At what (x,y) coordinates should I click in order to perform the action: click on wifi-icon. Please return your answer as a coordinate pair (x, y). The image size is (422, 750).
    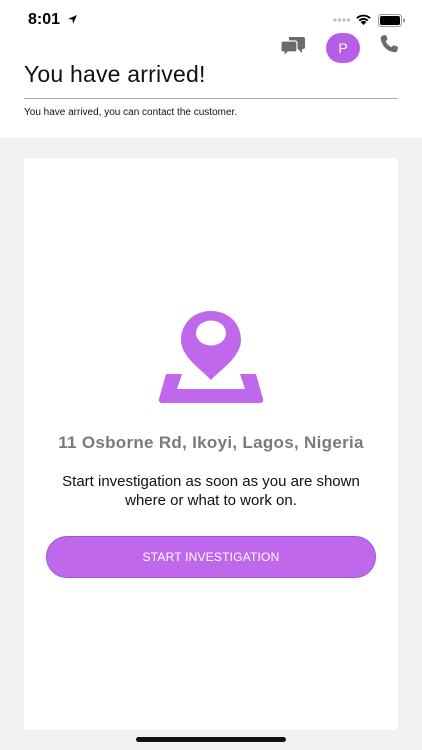
    Looking at the image, I should click on (363, 19).